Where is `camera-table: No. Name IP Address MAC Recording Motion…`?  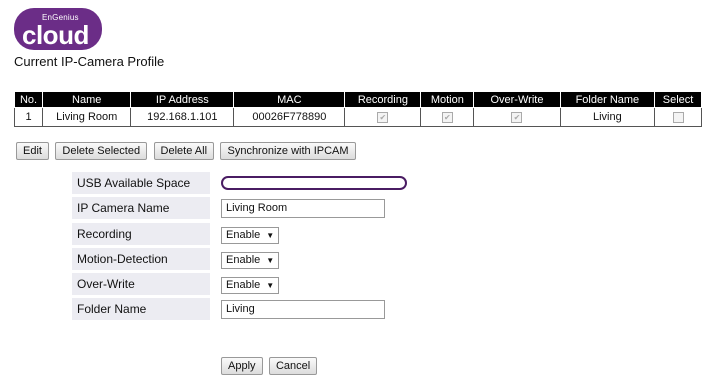
camera-table: No. Name IP Address MAC Recording Motion… is located at coordinates (357, 109).